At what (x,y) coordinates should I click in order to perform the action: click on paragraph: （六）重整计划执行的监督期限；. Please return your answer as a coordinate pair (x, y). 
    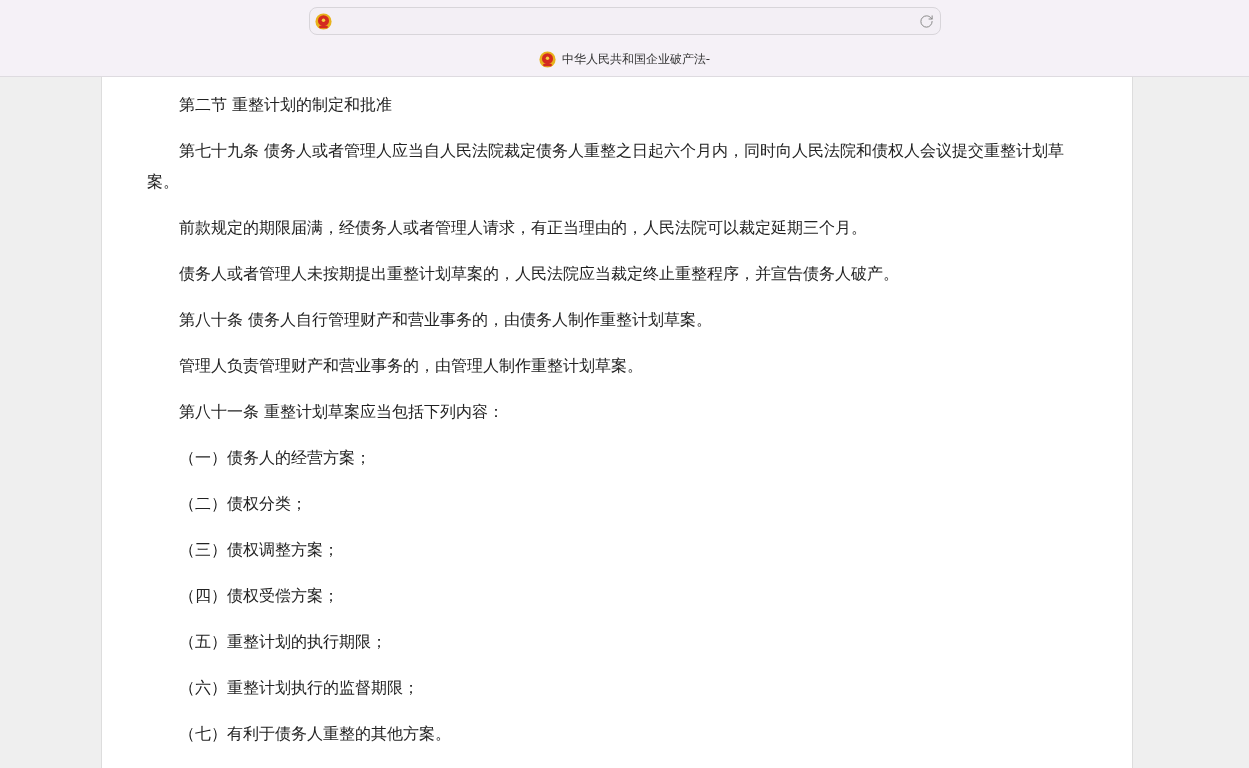
    Looking at the image, I should click on (298, 688).